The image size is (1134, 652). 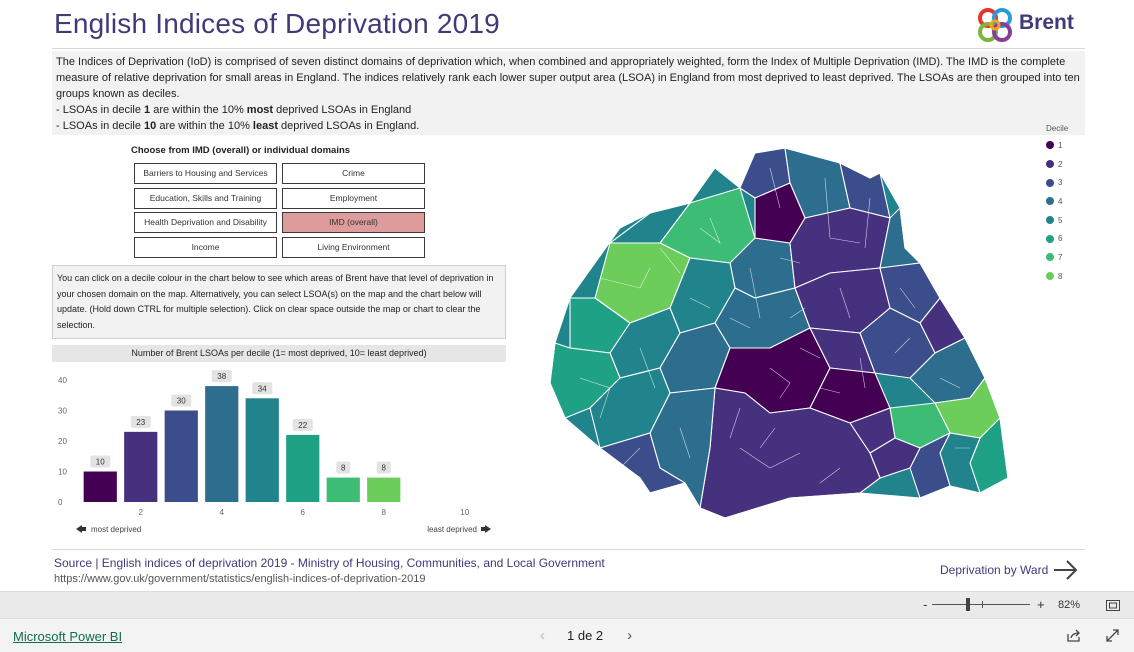 I want to click on legend-title: Decile, so click(x=1057, y=128).